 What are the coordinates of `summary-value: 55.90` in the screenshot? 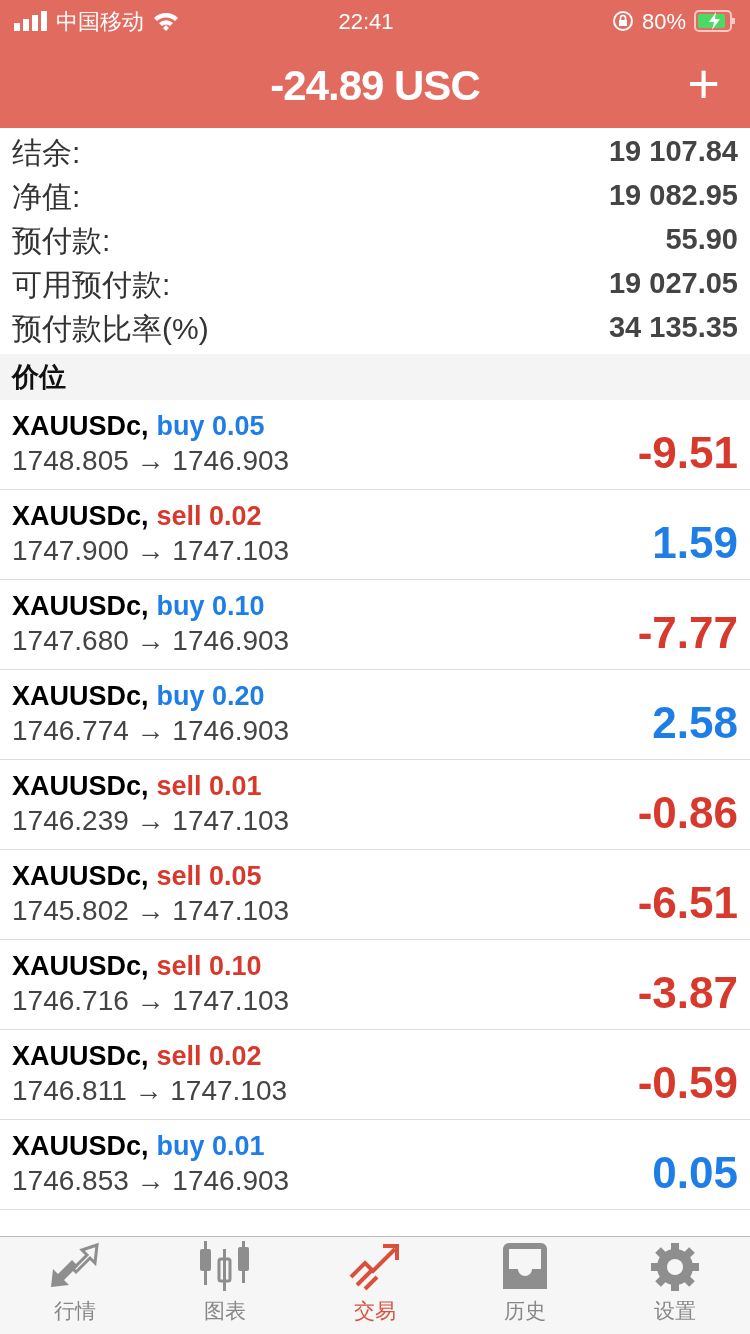 It's located at (701, 240).